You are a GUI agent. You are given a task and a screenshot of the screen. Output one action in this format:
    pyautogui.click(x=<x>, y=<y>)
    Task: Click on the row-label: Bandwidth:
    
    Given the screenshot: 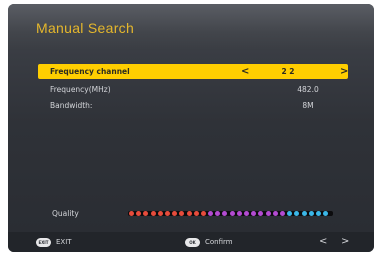 What is the action you would take?
    pyautogui.click(x=71, y=105)
    